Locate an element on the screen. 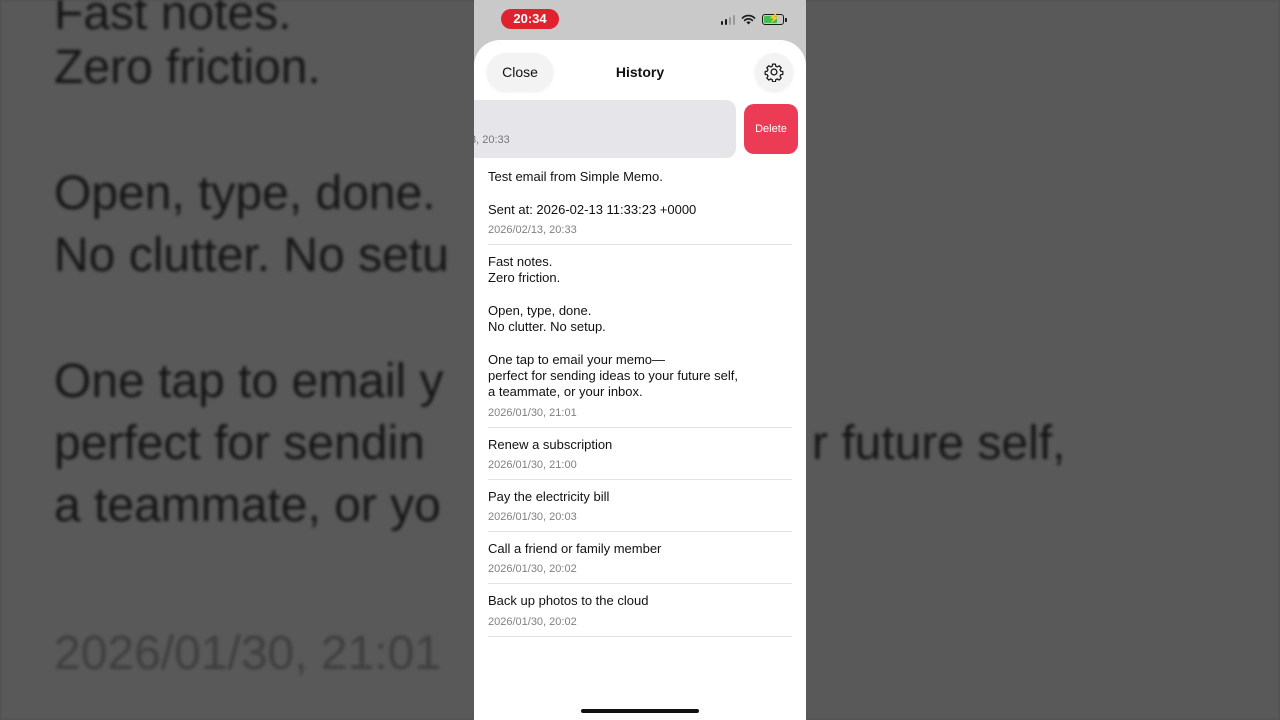 This screenshot has width=1280, height=720. bg-text-line: No clutter. No setu is located at coordinates (251, 255).